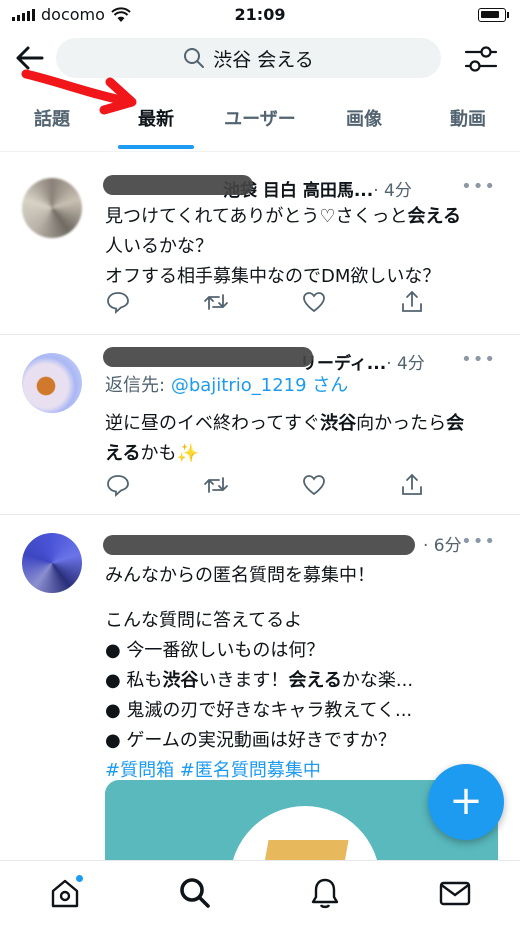 The height and width of the screenshot is (925, 520). I want to click on battery-icon, so click(493, 15).